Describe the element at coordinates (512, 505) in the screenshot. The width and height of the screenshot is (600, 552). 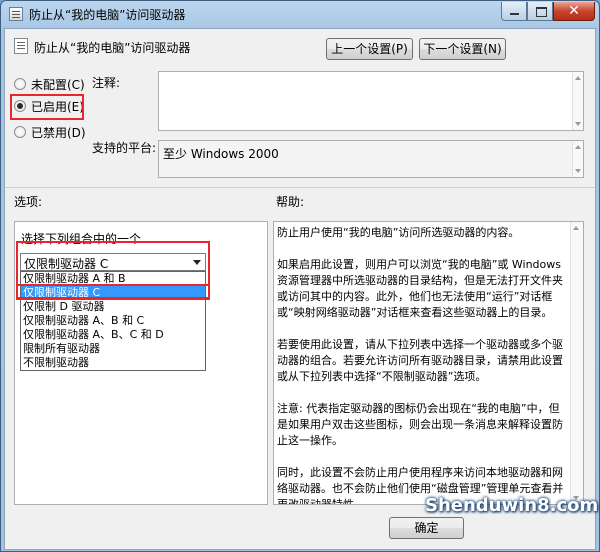
I see `site-watermark: Shenduwin8.com` at that location.